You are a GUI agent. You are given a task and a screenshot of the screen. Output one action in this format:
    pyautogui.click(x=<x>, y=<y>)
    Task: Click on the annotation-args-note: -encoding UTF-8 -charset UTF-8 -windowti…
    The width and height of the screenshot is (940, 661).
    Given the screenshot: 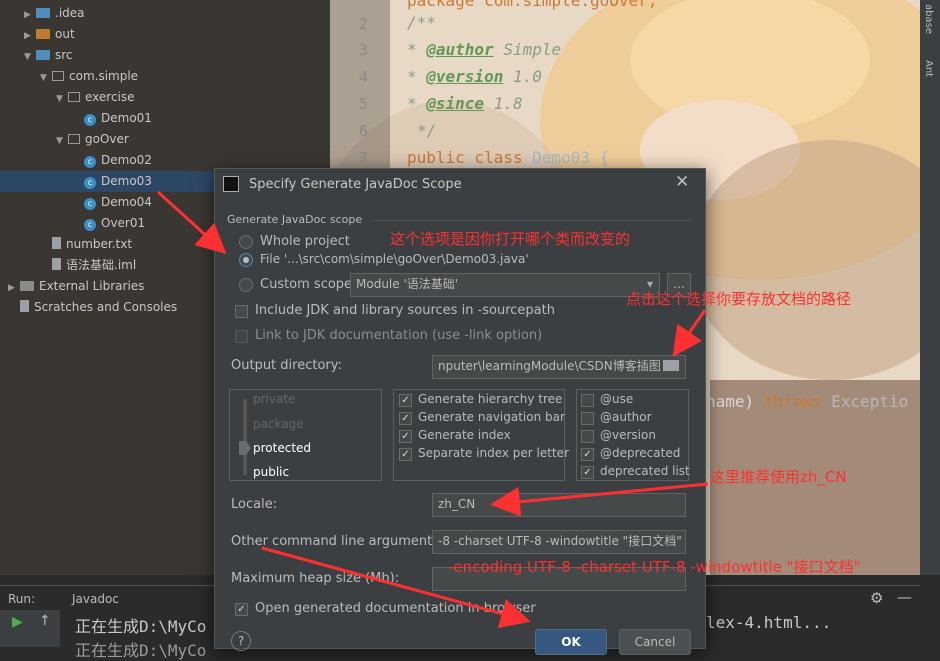 What is the action you would take?
    pyautogui.click(x=654, y=567)
    